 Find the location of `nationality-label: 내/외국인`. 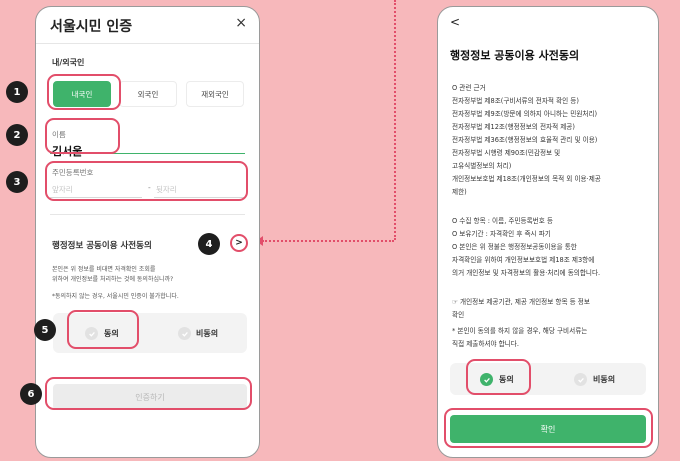

nationality-label: 내/외국인 is located at coordinates (68, 62).